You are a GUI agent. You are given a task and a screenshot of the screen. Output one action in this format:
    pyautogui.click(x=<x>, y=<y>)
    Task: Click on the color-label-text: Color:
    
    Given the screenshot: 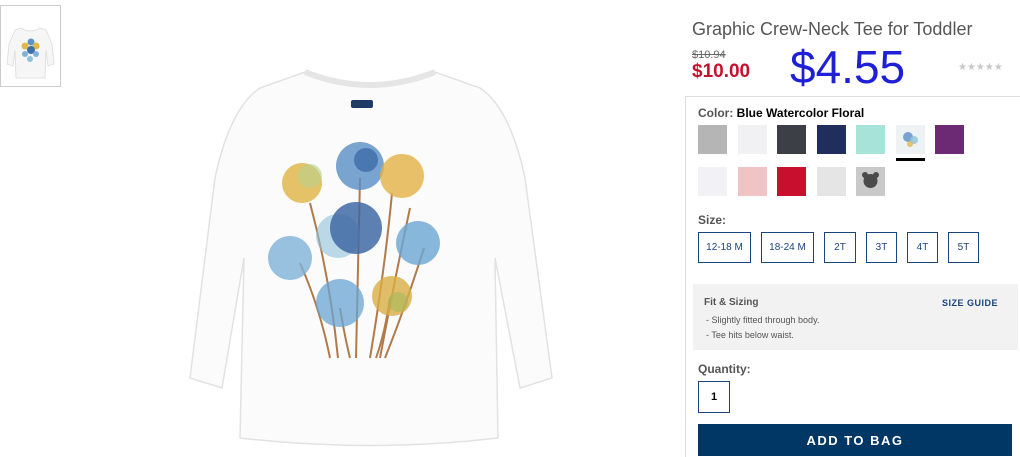 What is the action you would take?
    pyautogui.click(x=716, y=113)
    